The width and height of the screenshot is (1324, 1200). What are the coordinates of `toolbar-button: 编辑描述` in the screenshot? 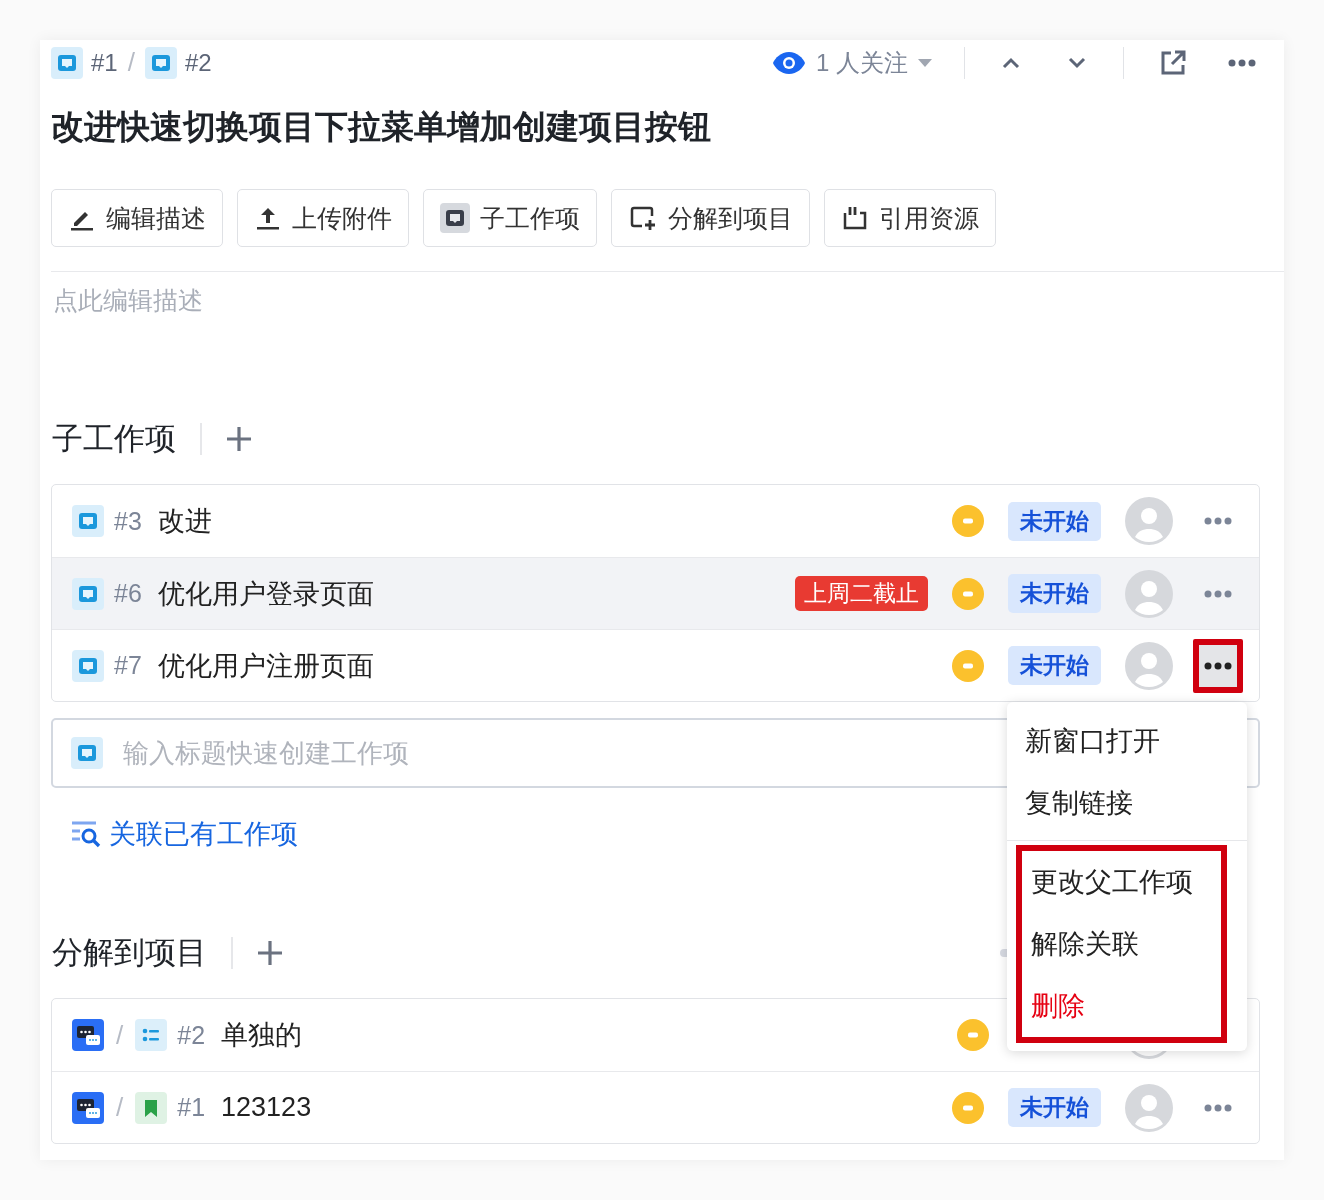 It's located at (137, 218).